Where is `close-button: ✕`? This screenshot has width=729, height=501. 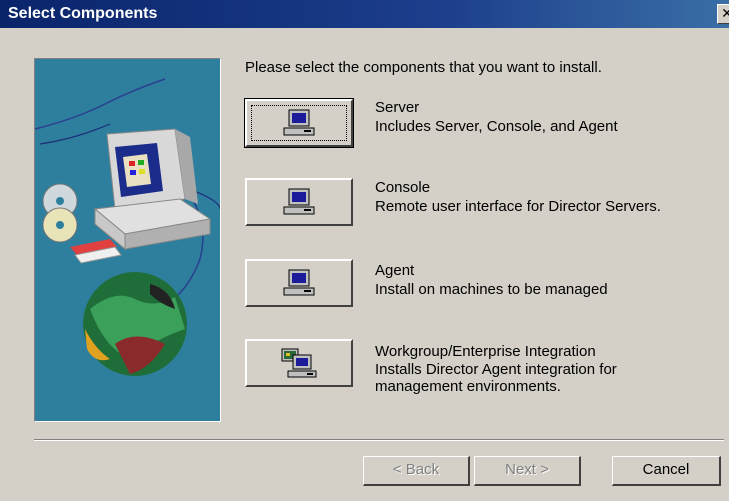 close-button: ✕ is located at coordinates (723, 14).